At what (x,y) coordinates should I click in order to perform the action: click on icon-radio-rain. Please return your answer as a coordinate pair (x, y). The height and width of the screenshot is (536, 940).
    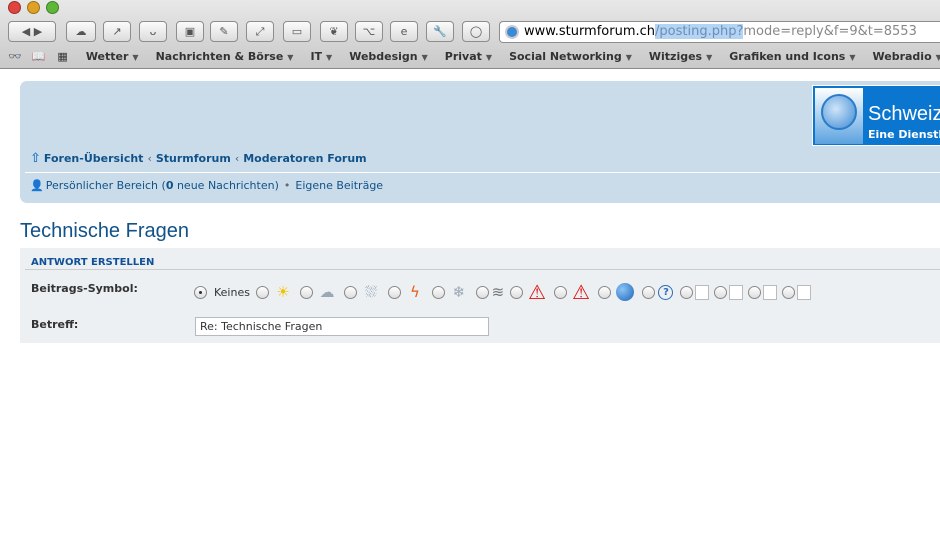
    Looking at the image, I should click on (350, 292).